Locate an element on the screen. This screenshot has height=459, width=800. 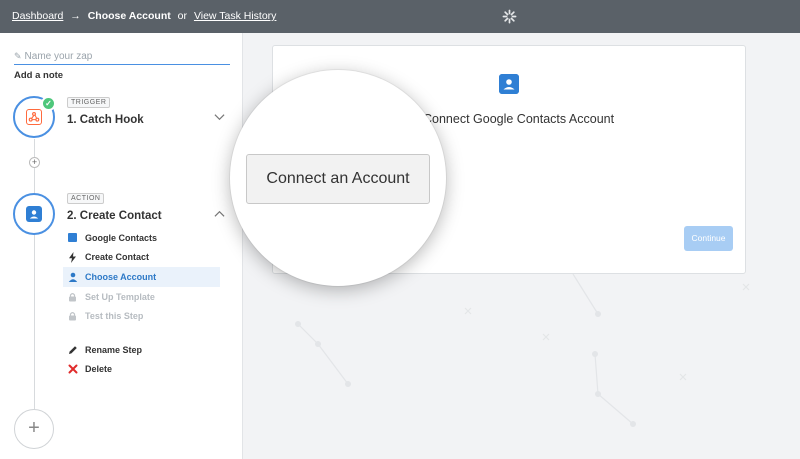
rename-step-button: Rename Step is located at coordinates (141, 350).